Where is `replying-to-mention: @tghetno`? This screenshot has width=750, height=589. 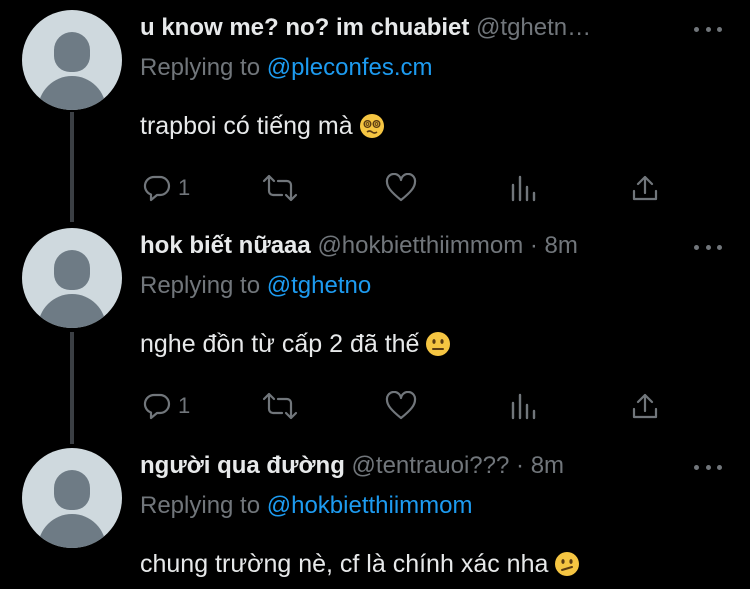 replying-to-mention: @tghetno is located at coordinates (319, 285).